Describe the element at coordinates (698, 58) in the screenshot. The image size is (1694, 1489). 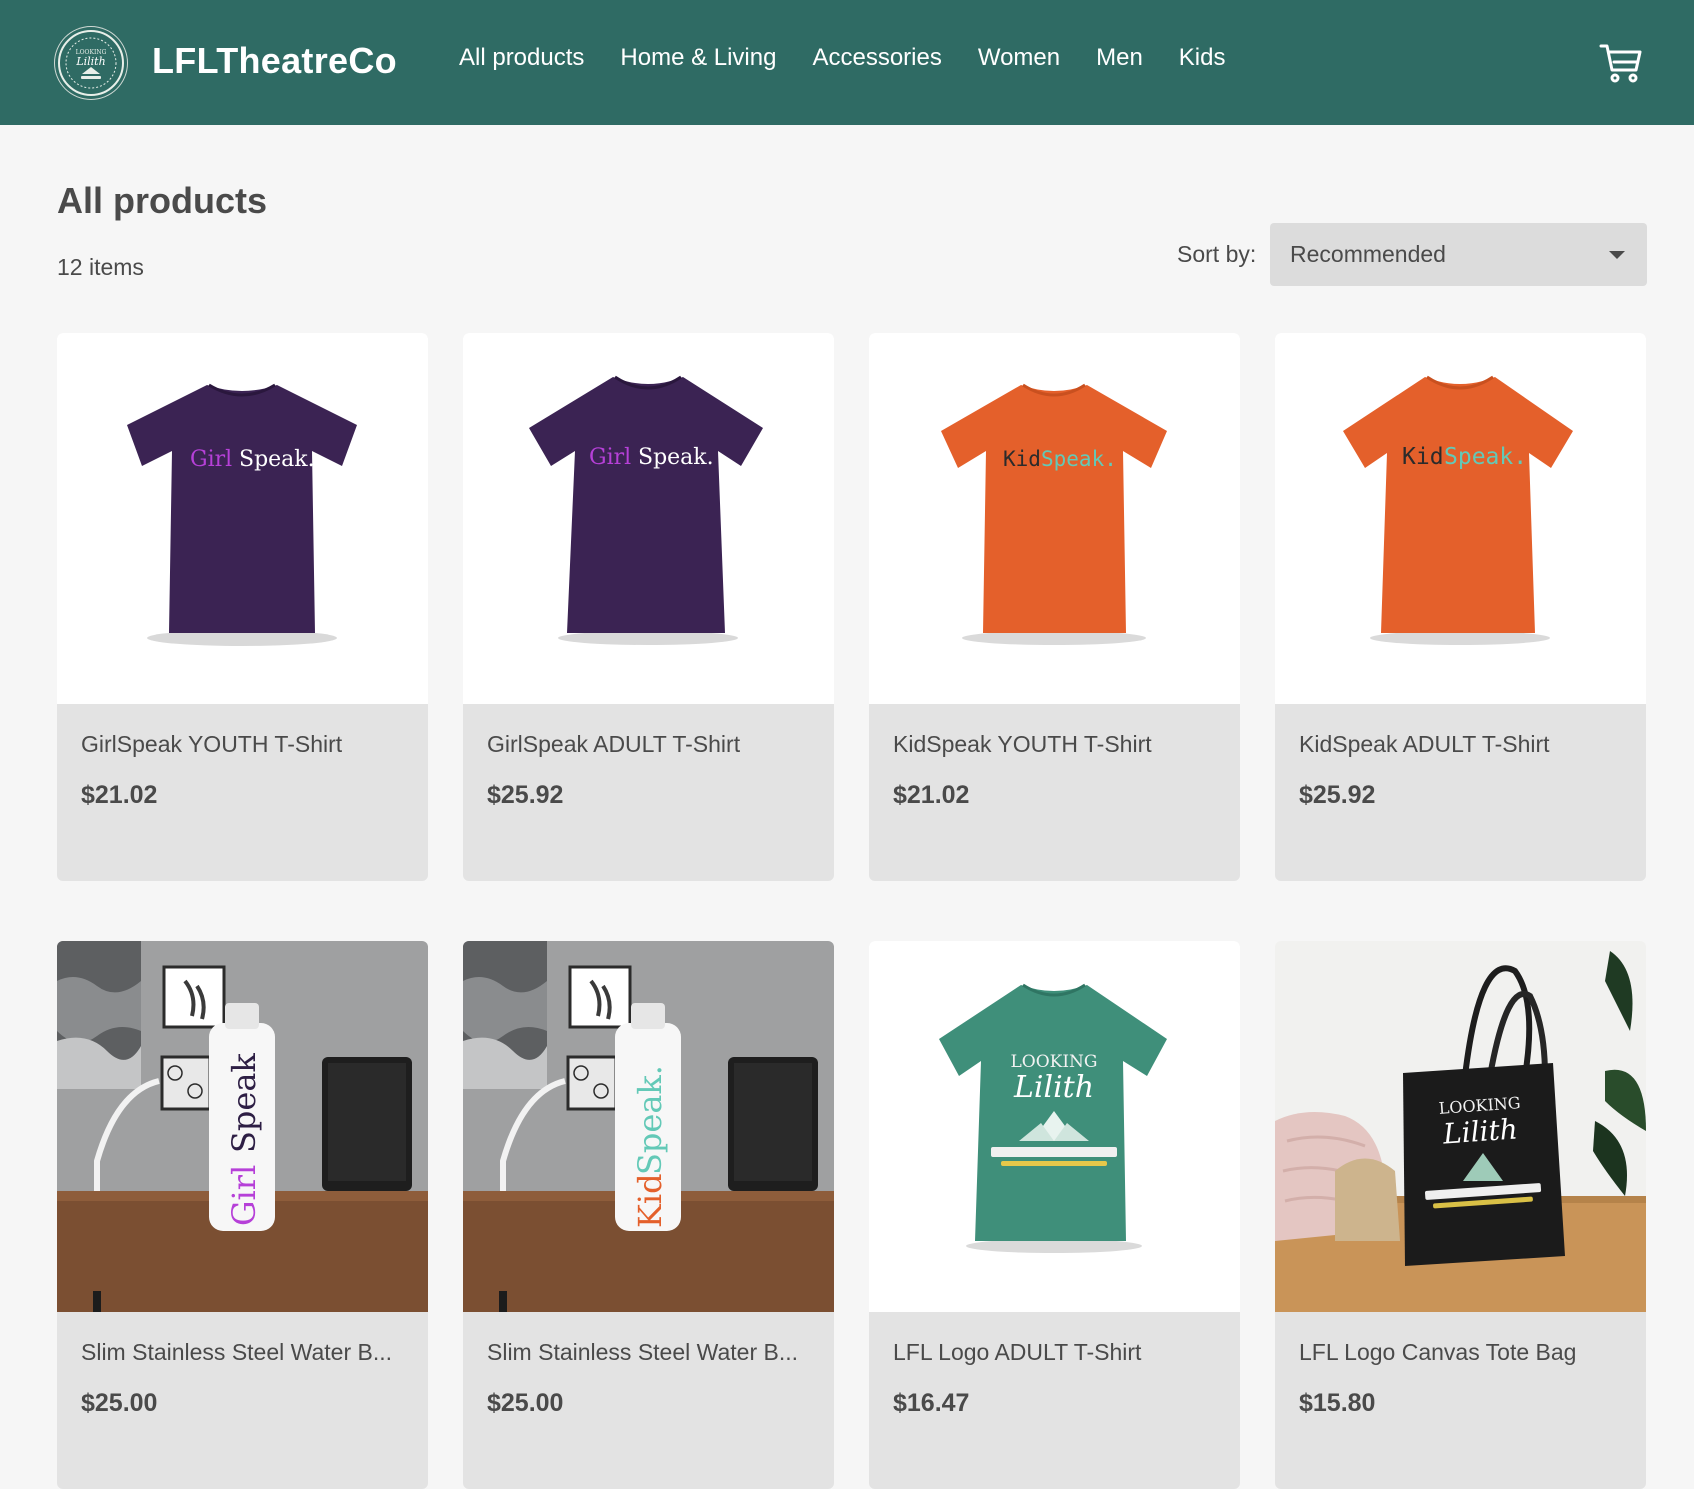
I see `nav-home-living: Home & Living` at that location.